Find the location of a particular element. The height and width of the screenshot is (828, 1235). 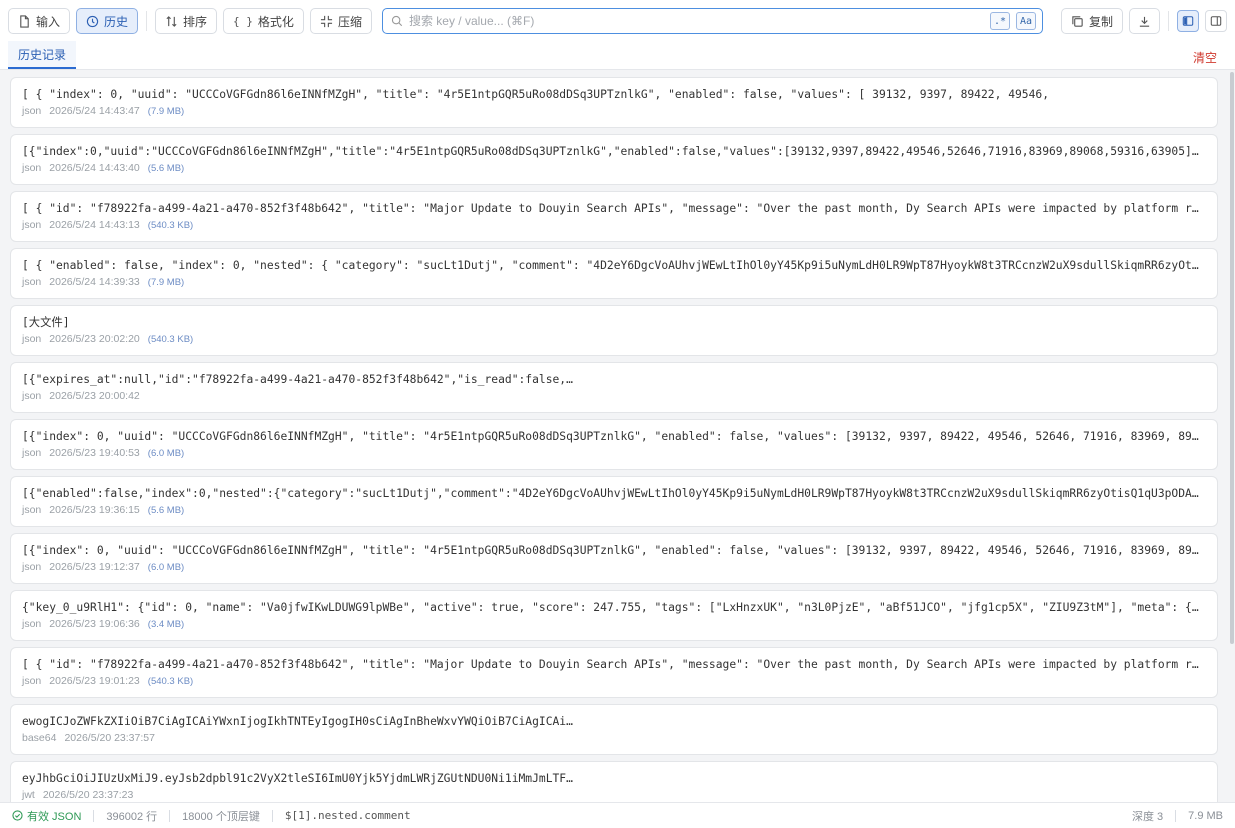

download-icon is located at coordinates (1144, 21).